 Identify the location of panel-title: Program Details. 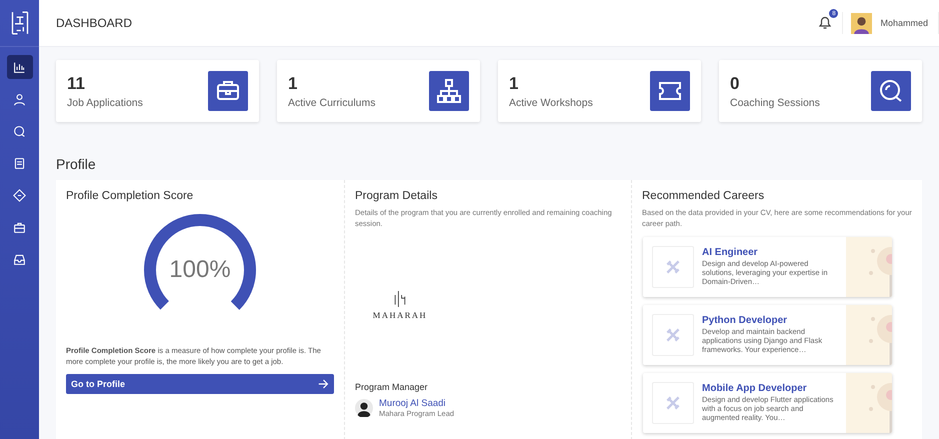
(396, 196).